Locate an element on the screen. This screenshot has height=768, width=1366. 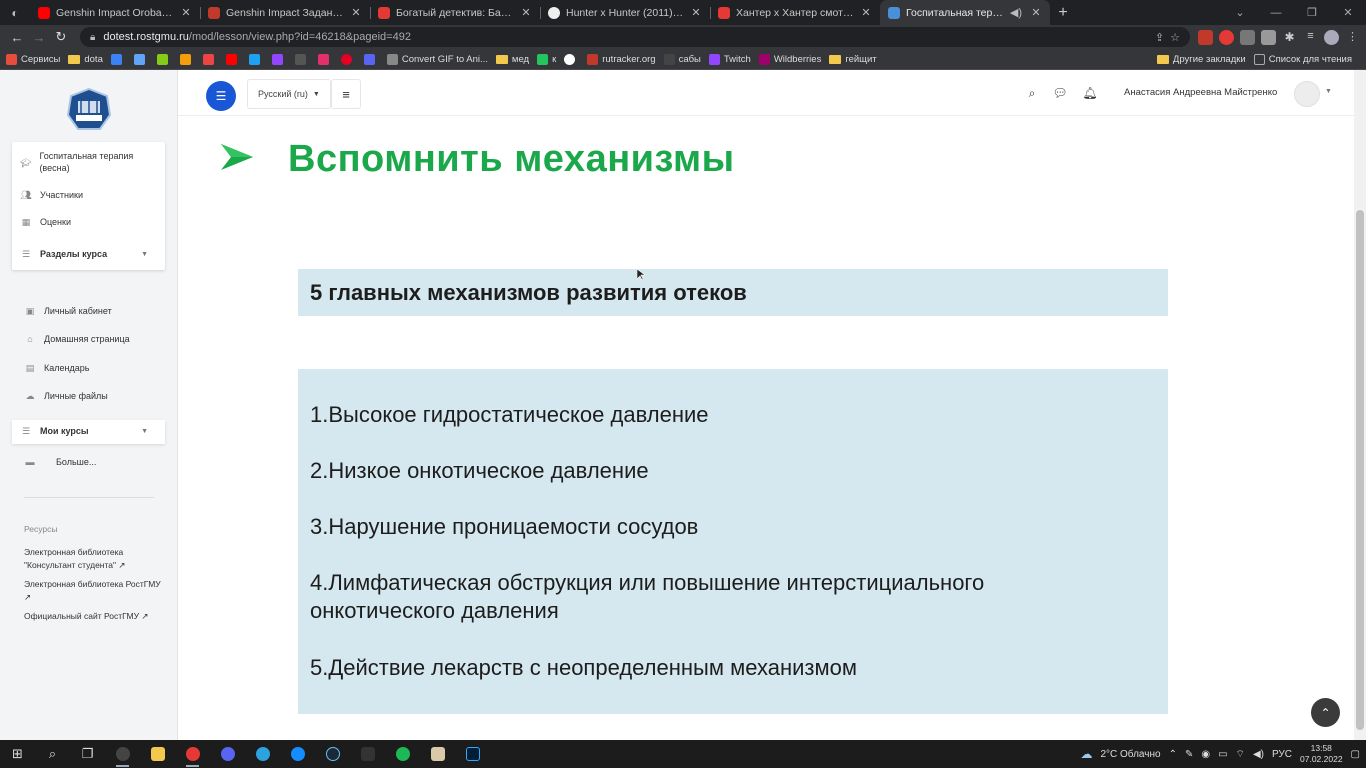
bookmark-star-icon: ☆ is located at coordinates (1175, 37).